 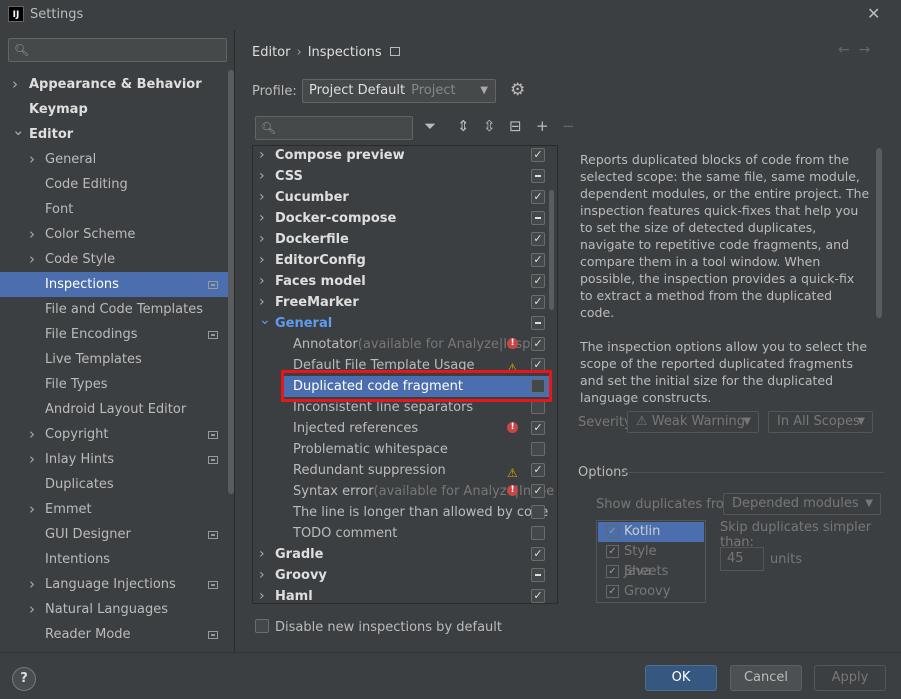 I want to click on sidebar-item-inspections: Inspections, so click(x=114, y=284).